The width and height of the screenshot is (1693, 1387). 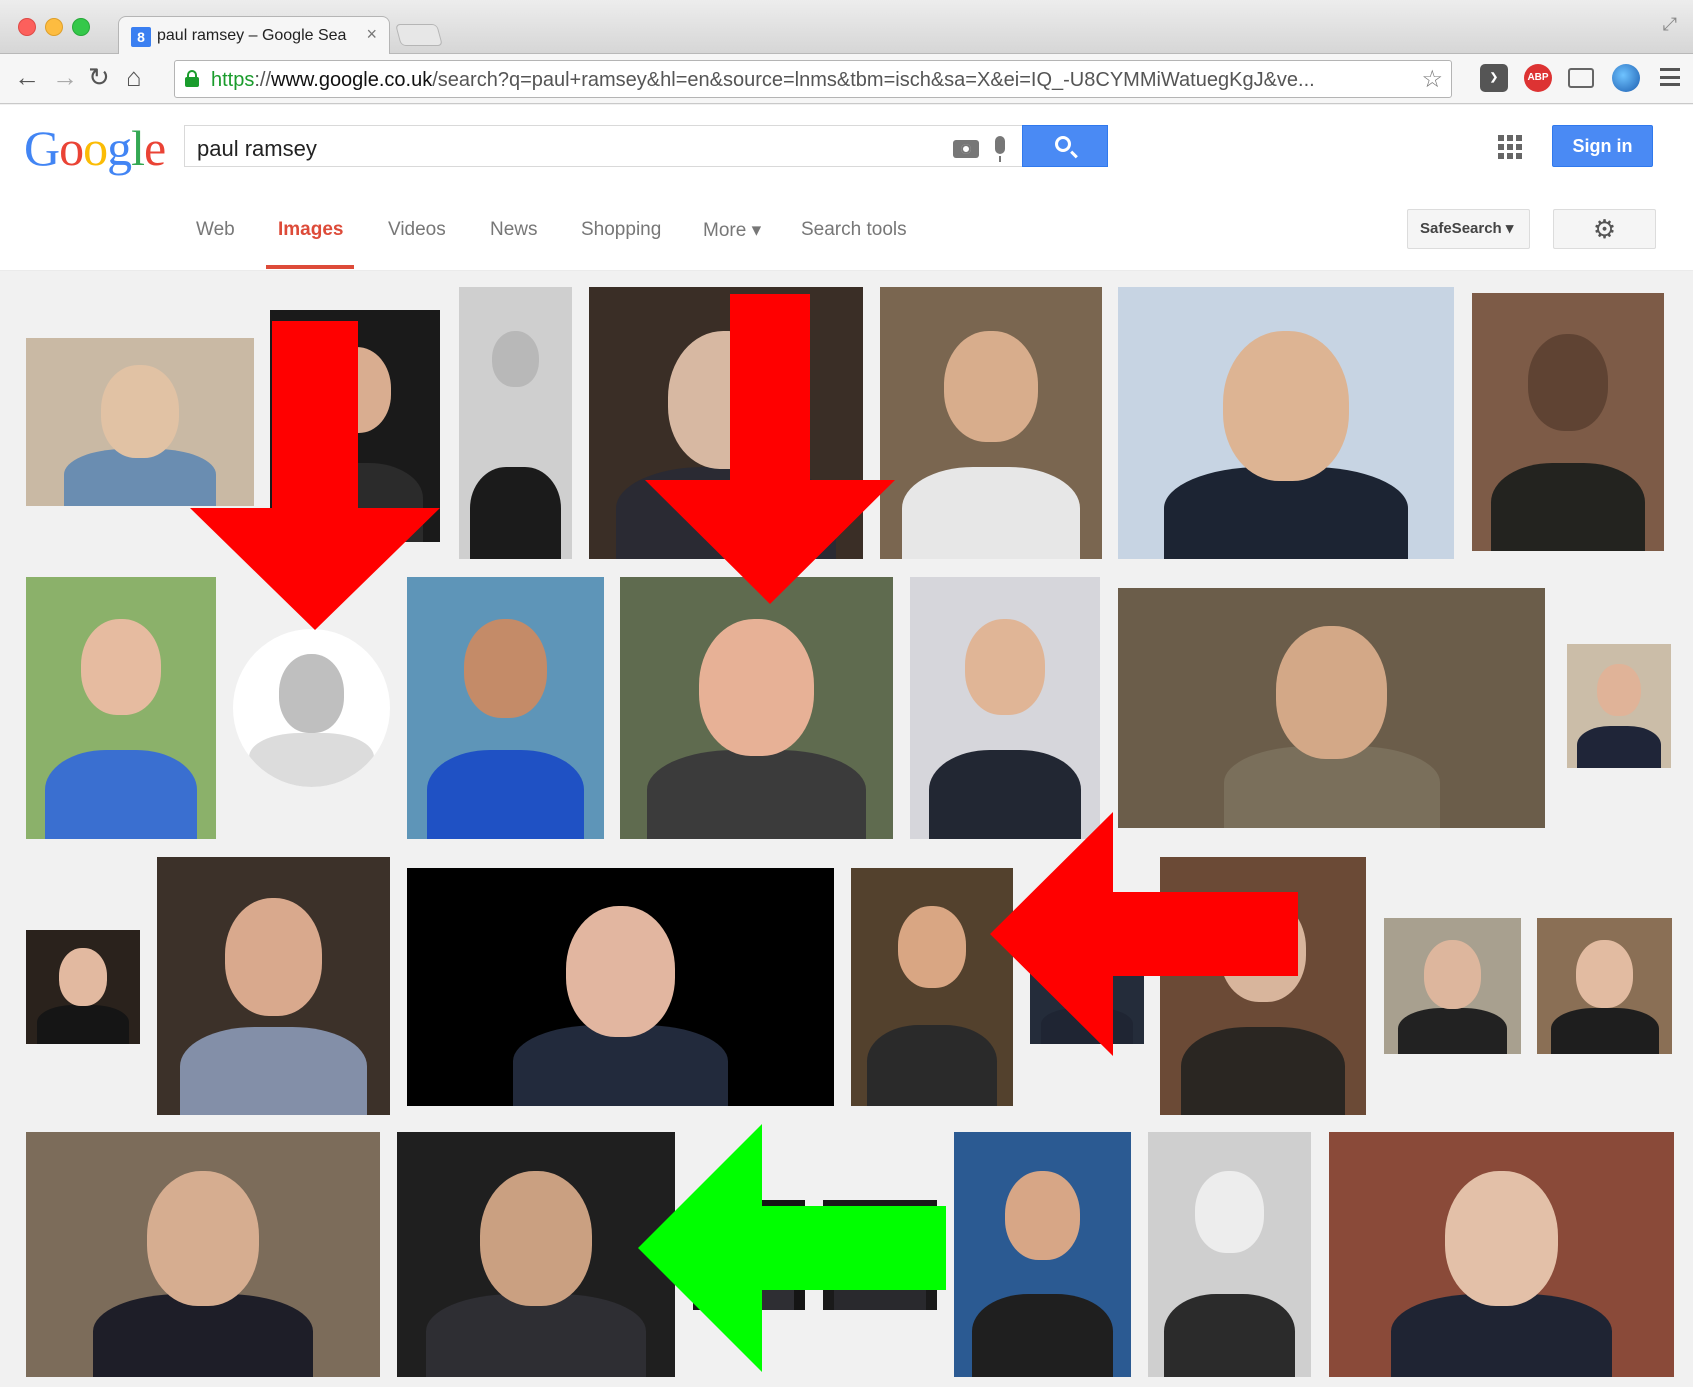 What do you see at coordinates (65, 77) in the screenshot?
I see `forward-arrow-icon: →` at bounding box center [65, 77].